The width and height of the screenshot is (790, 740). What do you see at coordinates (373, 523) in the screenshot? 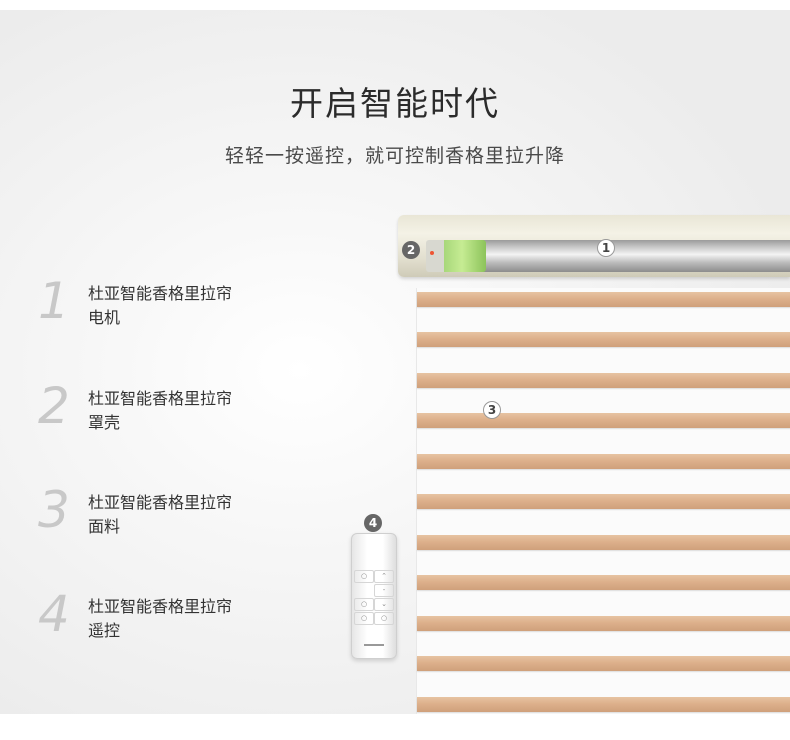
I see `callout-4: 4` at bounding box center [373, 523].